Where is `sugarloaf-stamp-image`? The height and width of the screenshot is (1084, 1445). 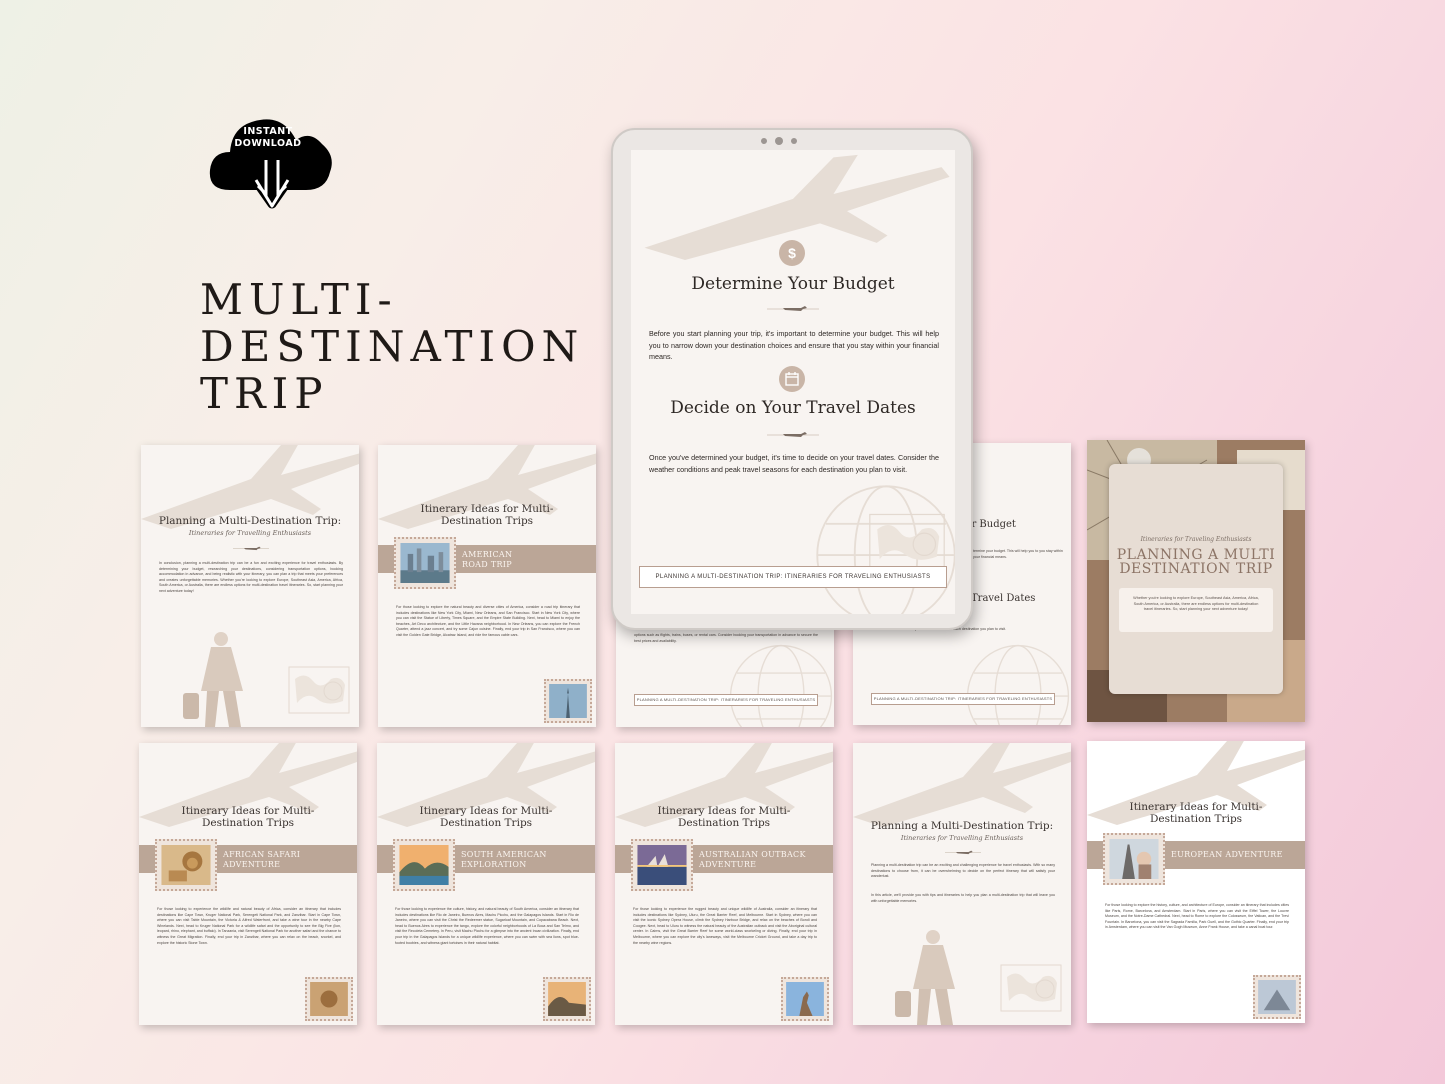
sugarloaf-stamp-image is located at coordinates (567, 999).